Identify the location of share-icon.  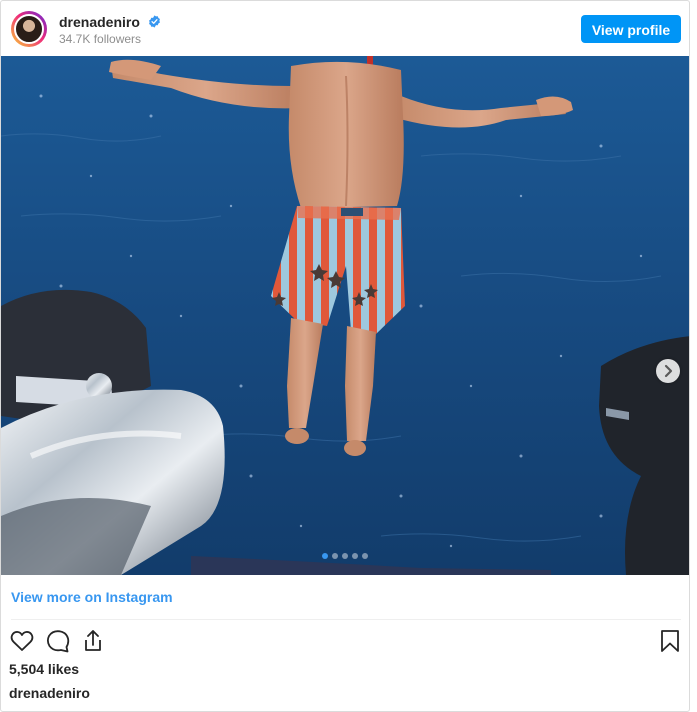
(93, 640).